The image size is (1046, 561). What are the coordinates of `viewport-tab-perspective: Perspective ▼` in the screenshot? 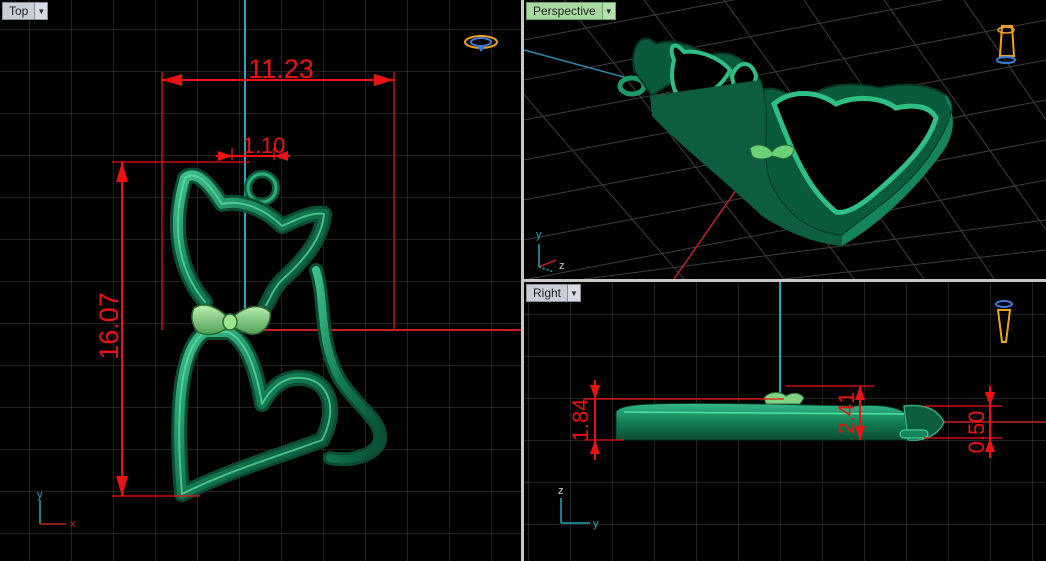 It's located at (571, 11).